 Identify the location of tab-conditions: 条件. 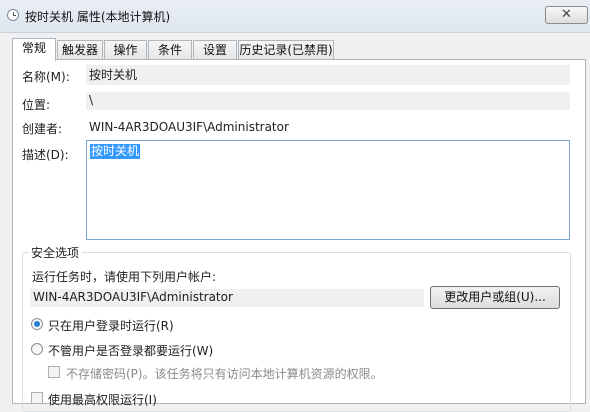
(170, 50).